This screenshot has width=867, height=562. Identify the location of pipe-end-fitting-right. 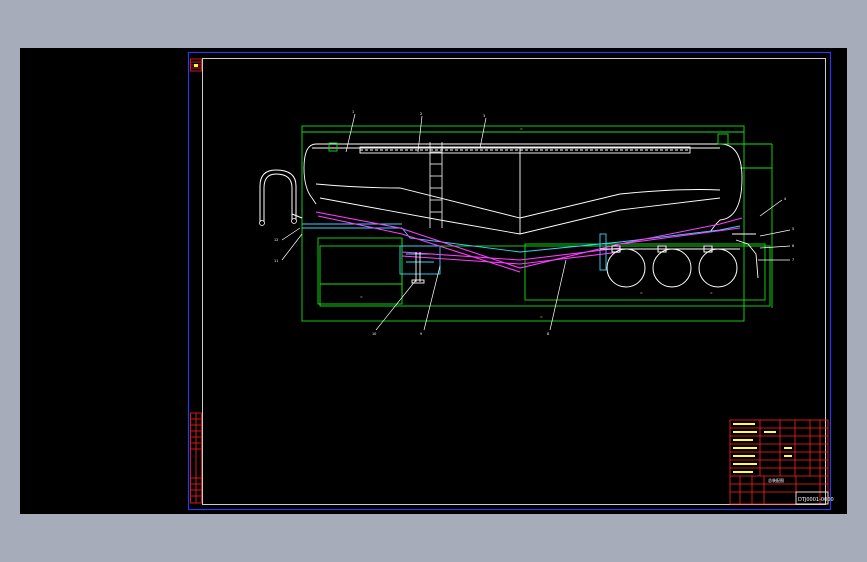
(294, 221).